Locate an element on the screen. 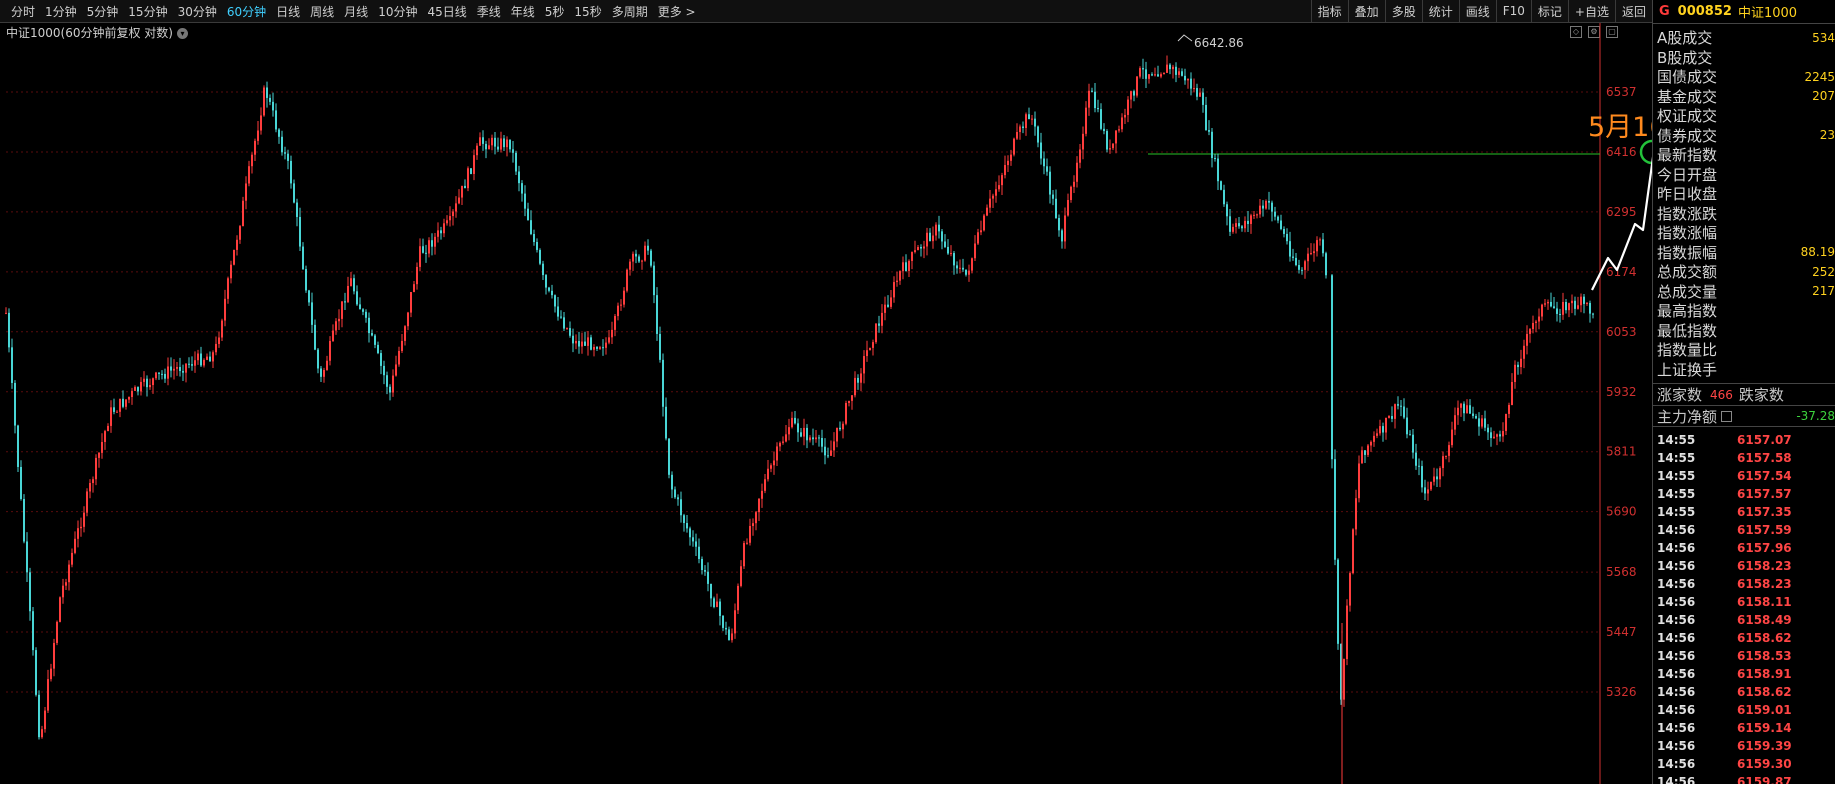 Image resolution: width=1835 pixels, height=796 pixels. period-tab: 10分钟 is located at coordinates (397, 11).